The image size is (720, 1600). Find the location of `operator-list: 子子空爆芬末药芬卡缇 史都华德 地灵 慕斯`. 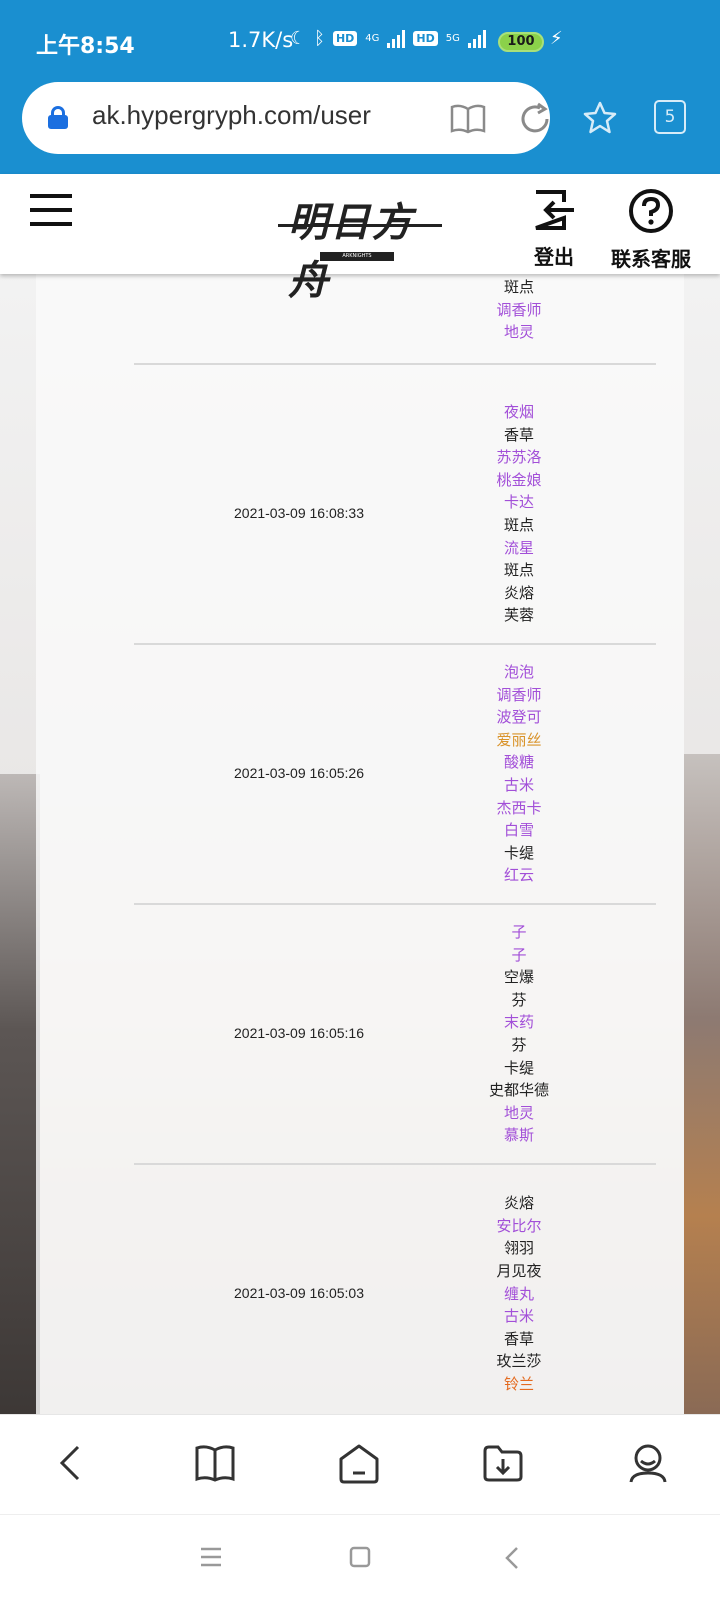

operator-list: 子子空爆芬末药芬卡缇 史都华德 地灵 慕斯 is located at coordinates (519, 1034).